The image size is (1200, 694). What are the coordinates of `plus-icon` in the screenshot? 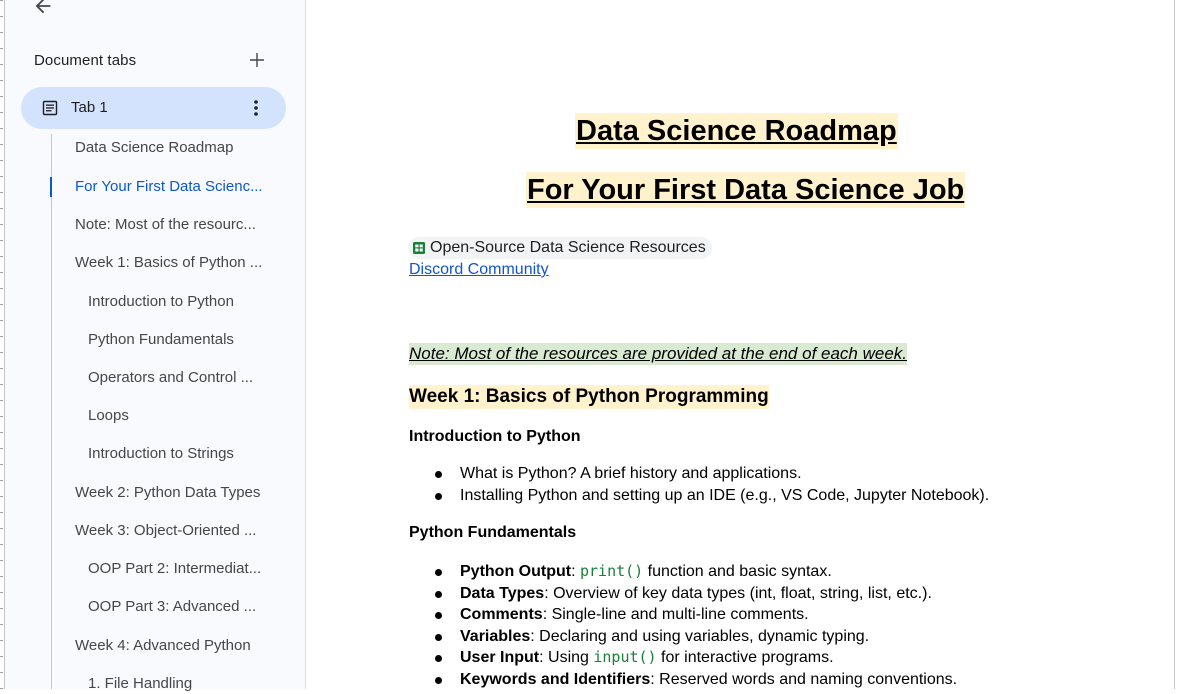 It's located at (257, 60).